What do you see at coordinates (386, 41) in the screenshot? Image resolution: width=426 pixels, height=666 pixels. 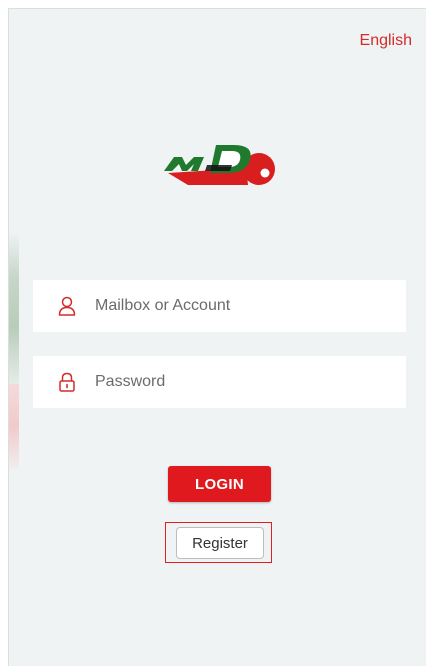 I see `language-selector: English` at bounding box center [386, 41].